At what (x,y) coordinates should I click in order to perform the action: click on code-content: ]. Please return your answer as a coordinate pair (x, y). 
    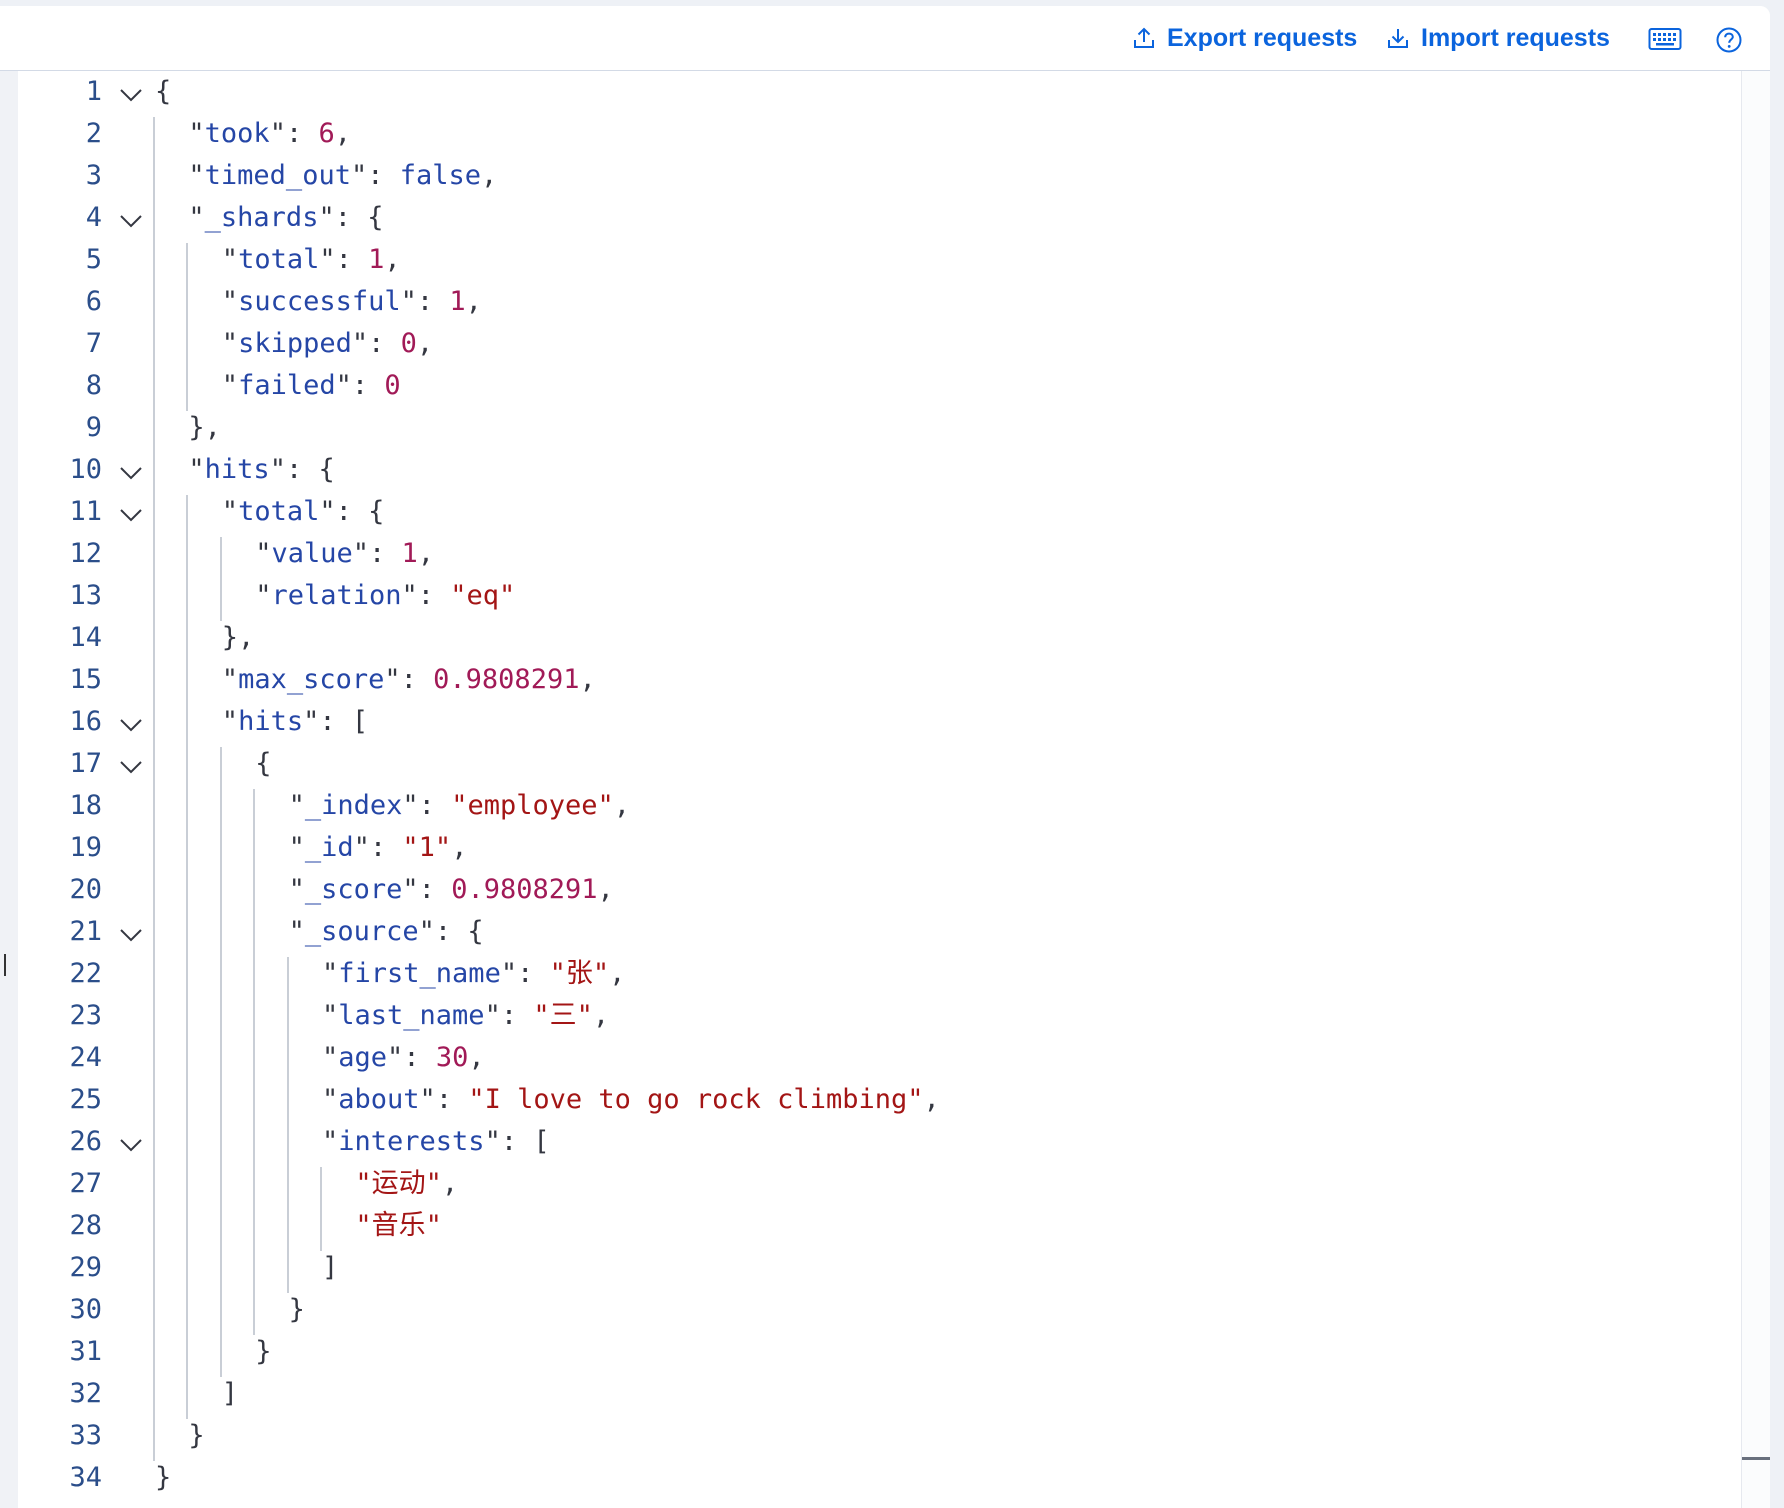
    Looking at the image, I should click on (230, 1394).